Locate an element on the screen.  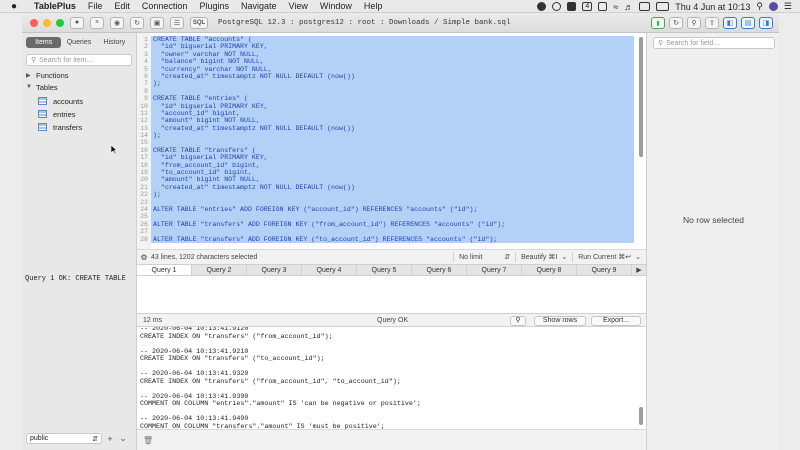
query-tab: Query 4 is located at coordinates (329, 270).